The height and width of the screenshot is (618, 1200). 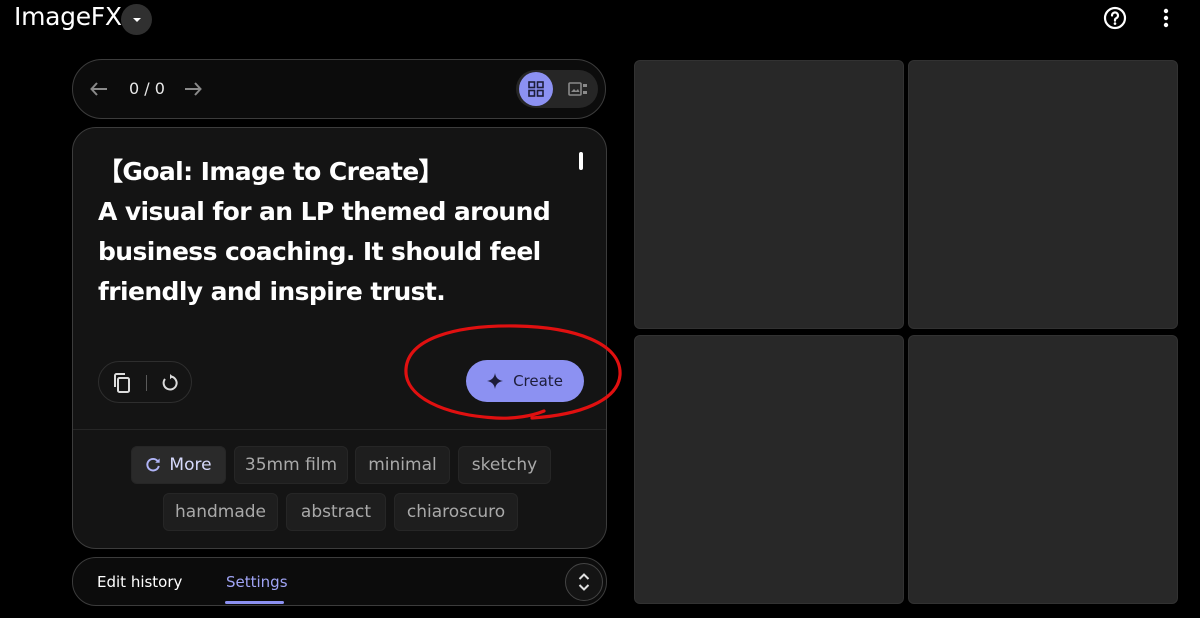 What do you see at coordinates (495, 381) in the screenshot?
I see `sparkle-icon` at bounding box center [495, 381].